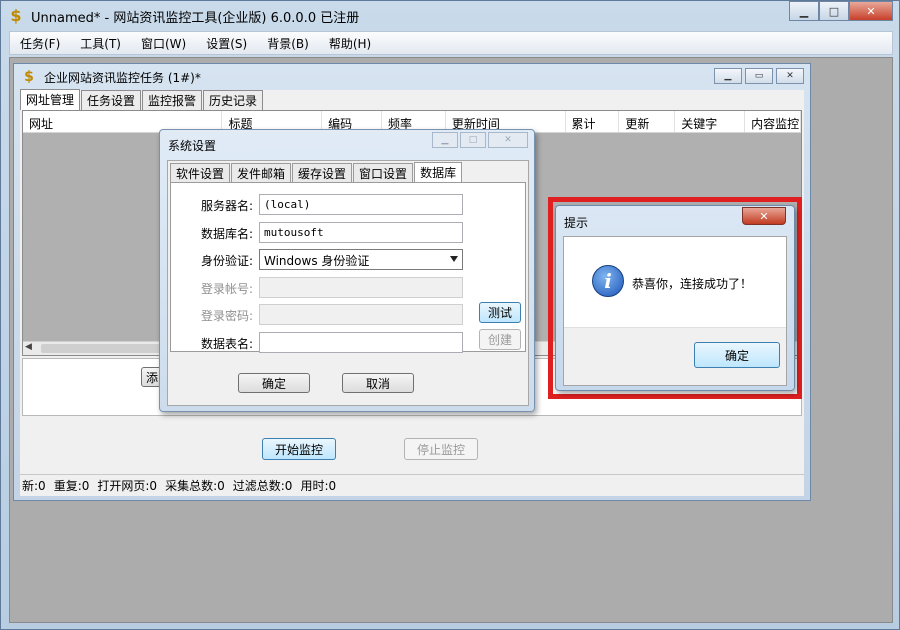 The height and width of the screenshot is (630, 900). What do you see at coordinates (871, 11) in the screenshot?
I see `close-button: ✕` at bounding box center [871, 11].